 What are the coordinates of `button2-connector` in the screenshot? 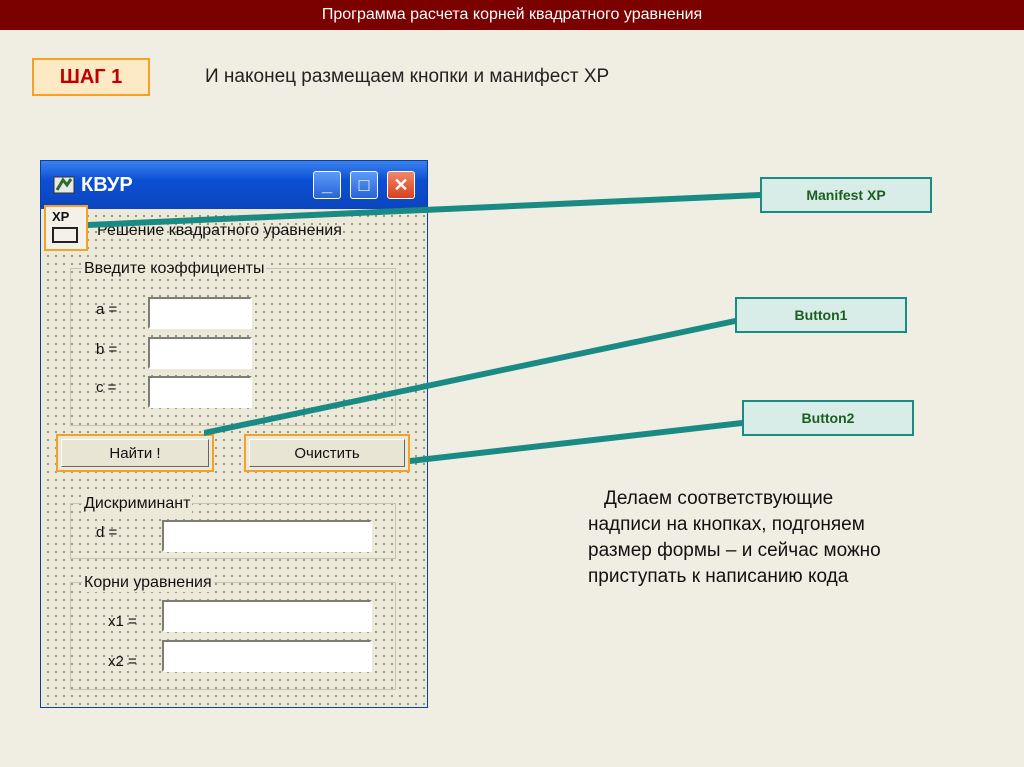 It's located at (576, 442).